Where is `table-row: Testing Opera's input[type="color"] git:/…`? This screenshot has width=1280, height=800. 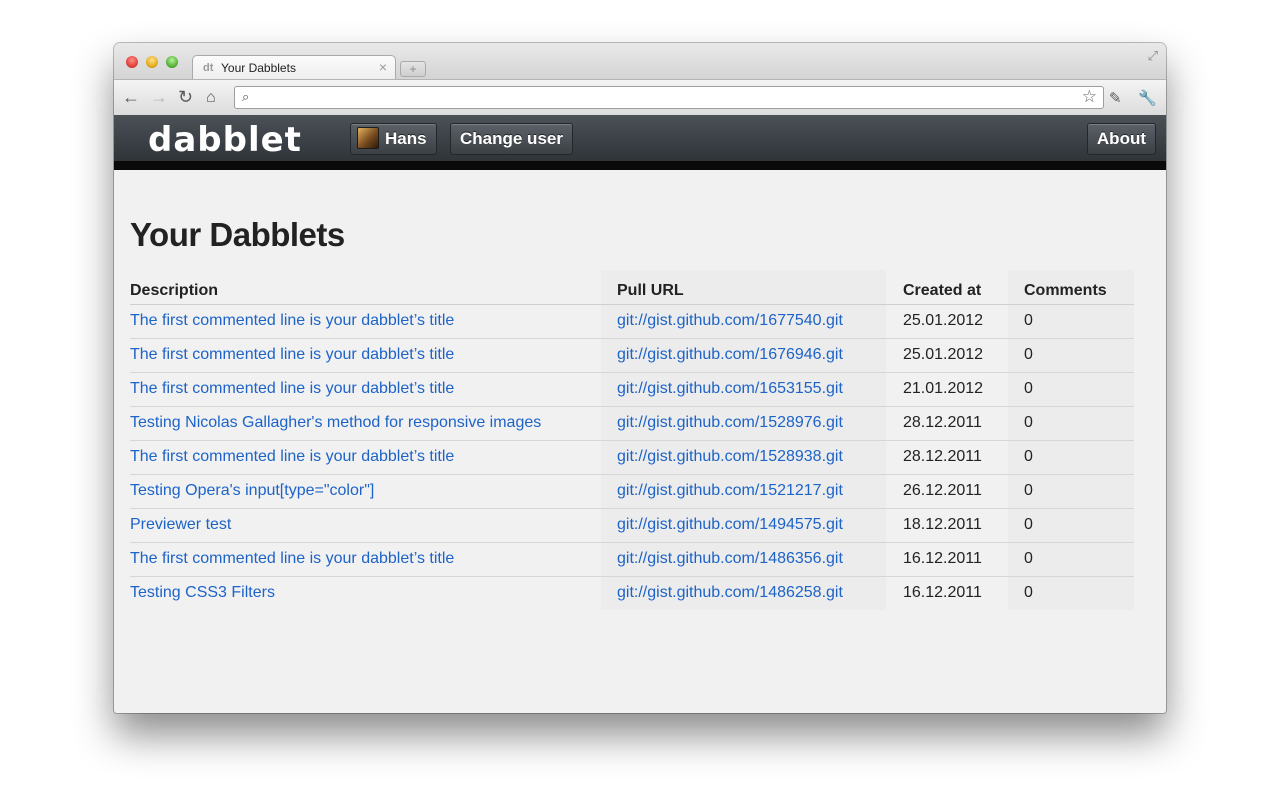 table-row: Testing Opera's input[type="color"] git:/… is located at coordinates (632, 491).